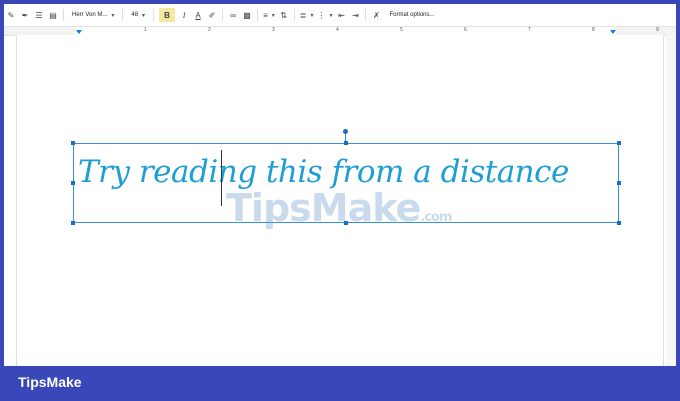  What do you see at coordinates (145, 30) in the screenshot?
I see `ruler-number: 1` at bounding box center [145, 30].